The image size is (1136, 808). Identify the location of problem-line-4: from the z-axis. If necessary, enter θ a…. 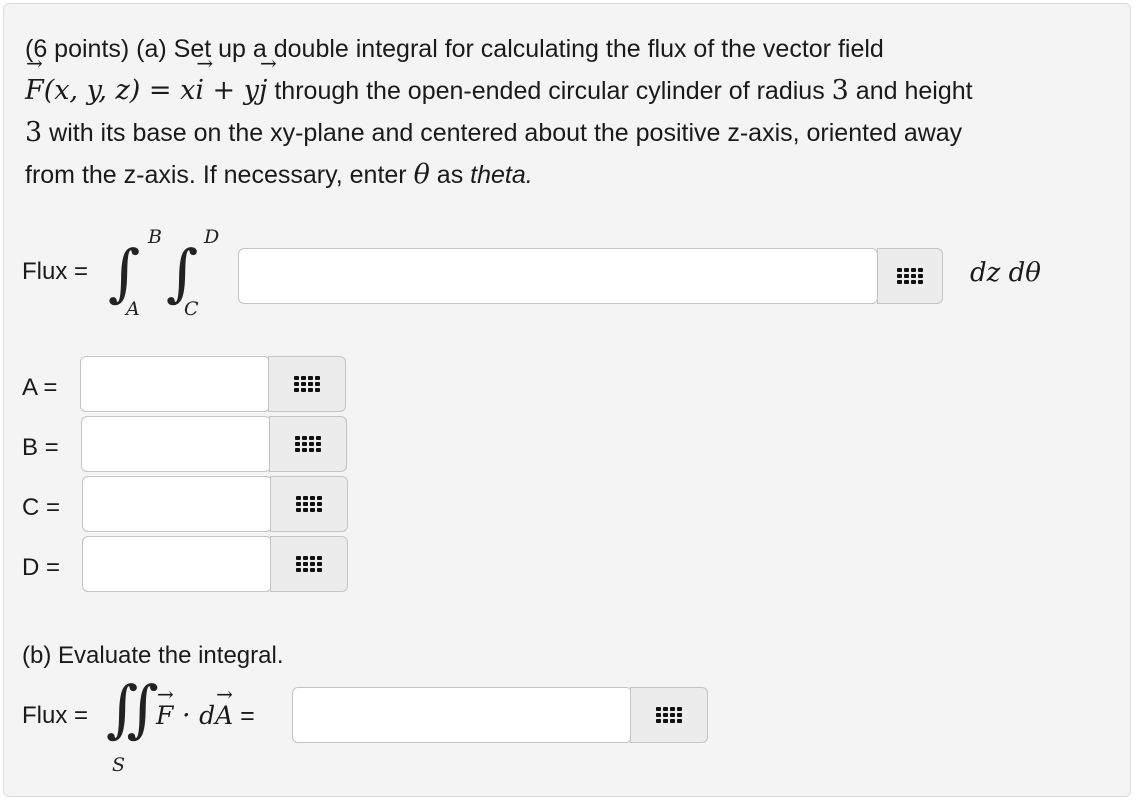
(279, 174).